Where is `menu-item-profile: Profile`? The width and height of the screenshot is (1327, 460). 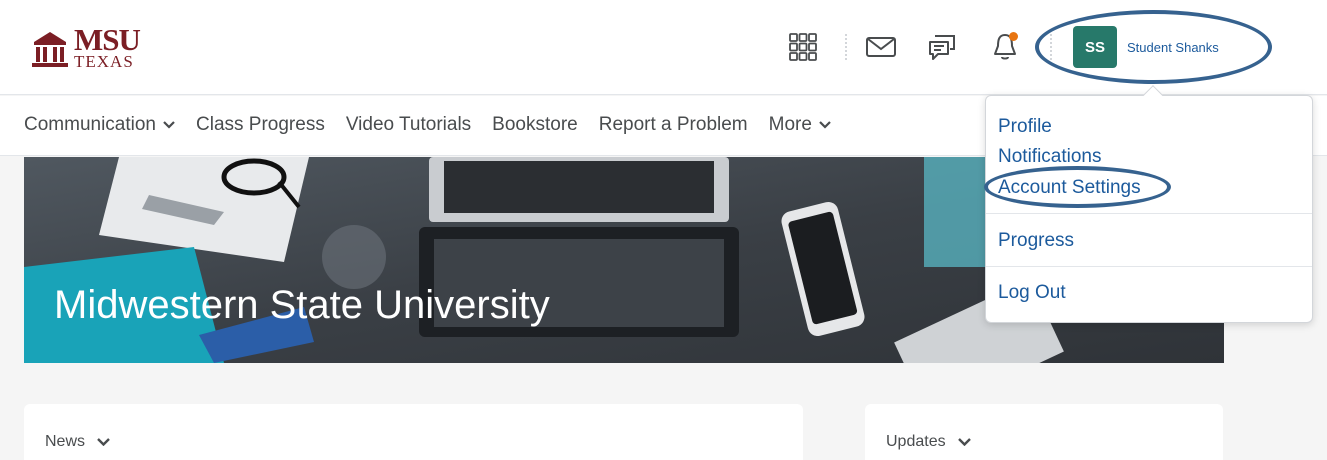 menu-item-profile: Profile is located at coordinates (1025, 127).